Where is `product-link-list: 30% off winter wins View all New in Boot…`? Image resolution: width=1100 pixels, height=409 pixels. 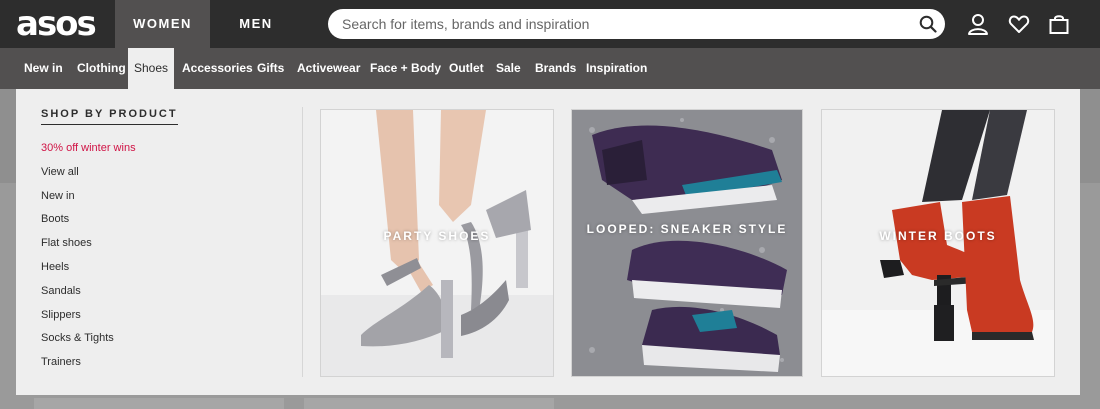
product-link-list: 30% off winter wins View all New in Boot… is located at coordinates (88, 256).